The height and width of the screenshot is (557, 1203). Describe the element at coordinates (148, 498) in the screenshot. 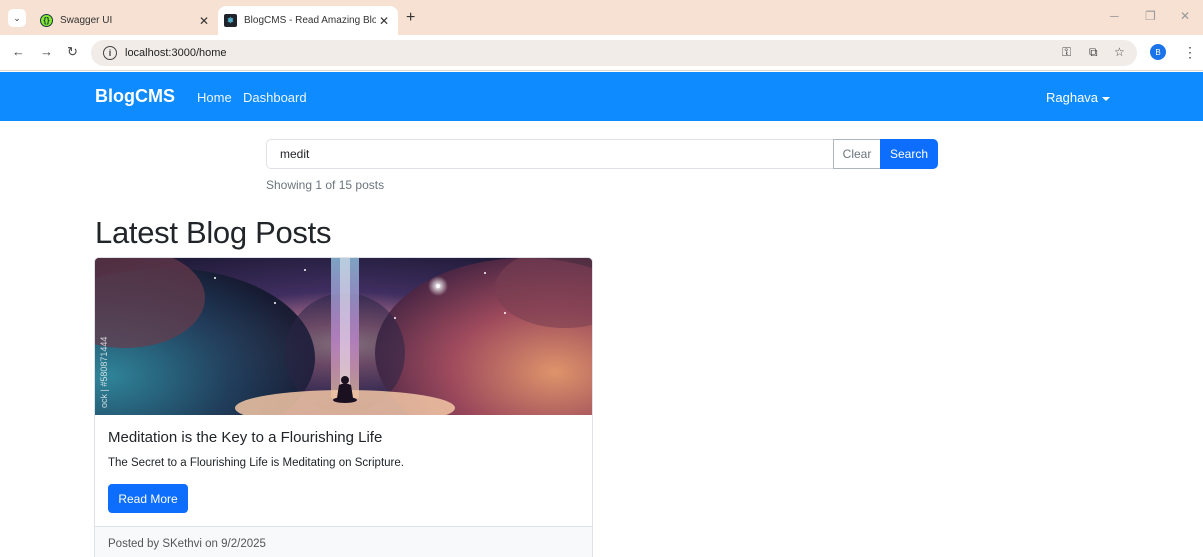

I see `read-more-button: Read More` at that location.